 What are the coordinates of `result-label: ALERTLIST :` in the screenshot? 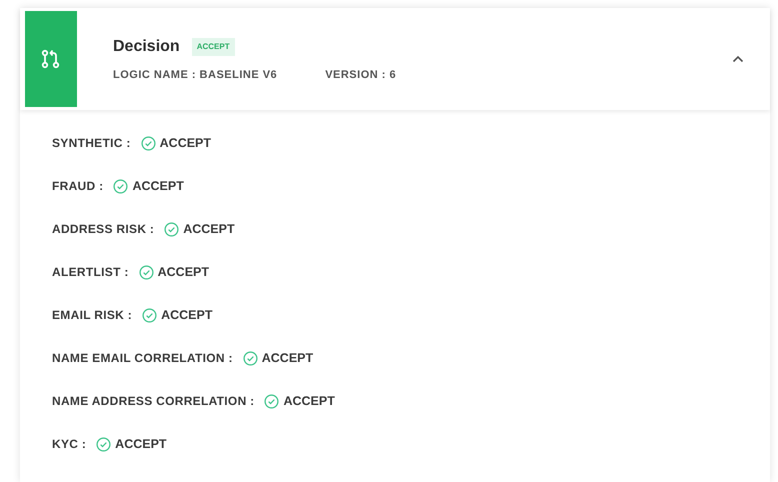 It's located at (90, 272).